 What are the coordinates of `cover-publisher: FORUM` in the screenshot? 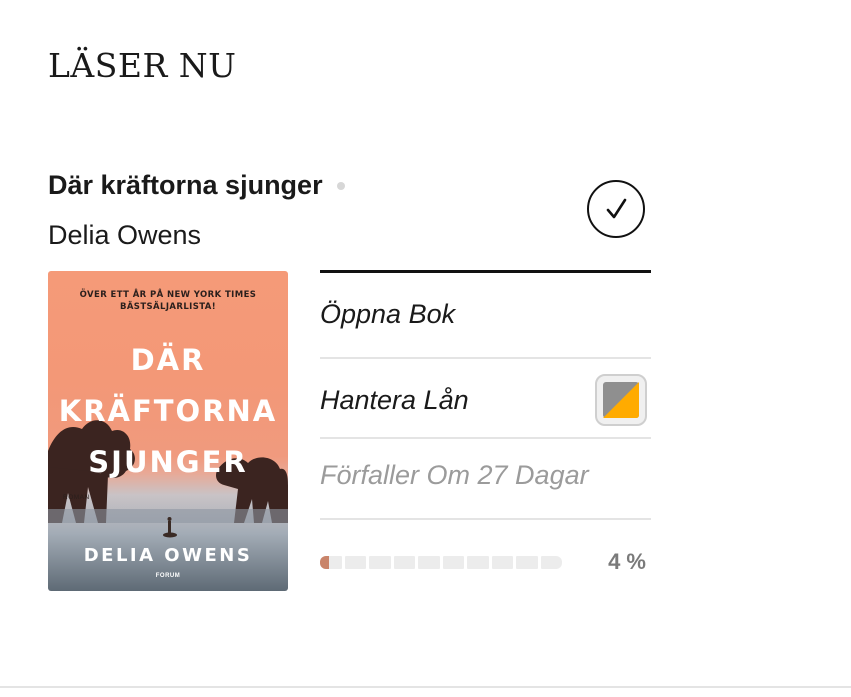 It's located at (168, 576).